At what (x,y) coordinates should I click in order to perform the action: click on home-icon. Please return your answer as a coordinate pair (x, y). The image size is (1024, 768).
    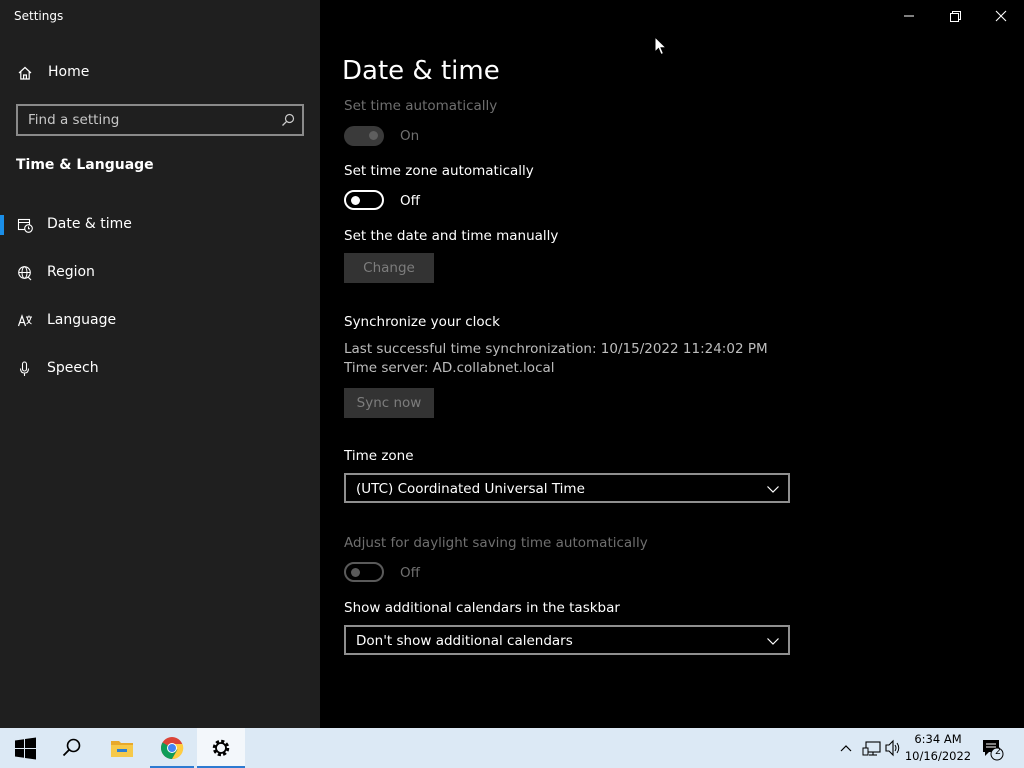
    Looking at the image, I should click on (25, 73).